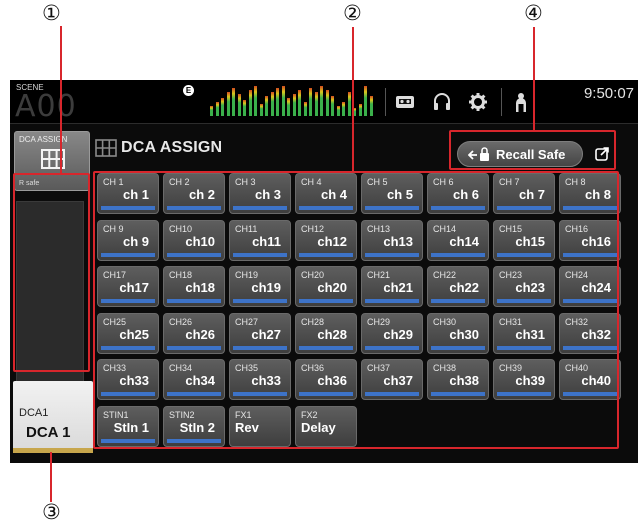 The image size is (639, 528). Describe the element at coordinates (51, 477) in the screenshot. I see `callout-3-line` at that location.